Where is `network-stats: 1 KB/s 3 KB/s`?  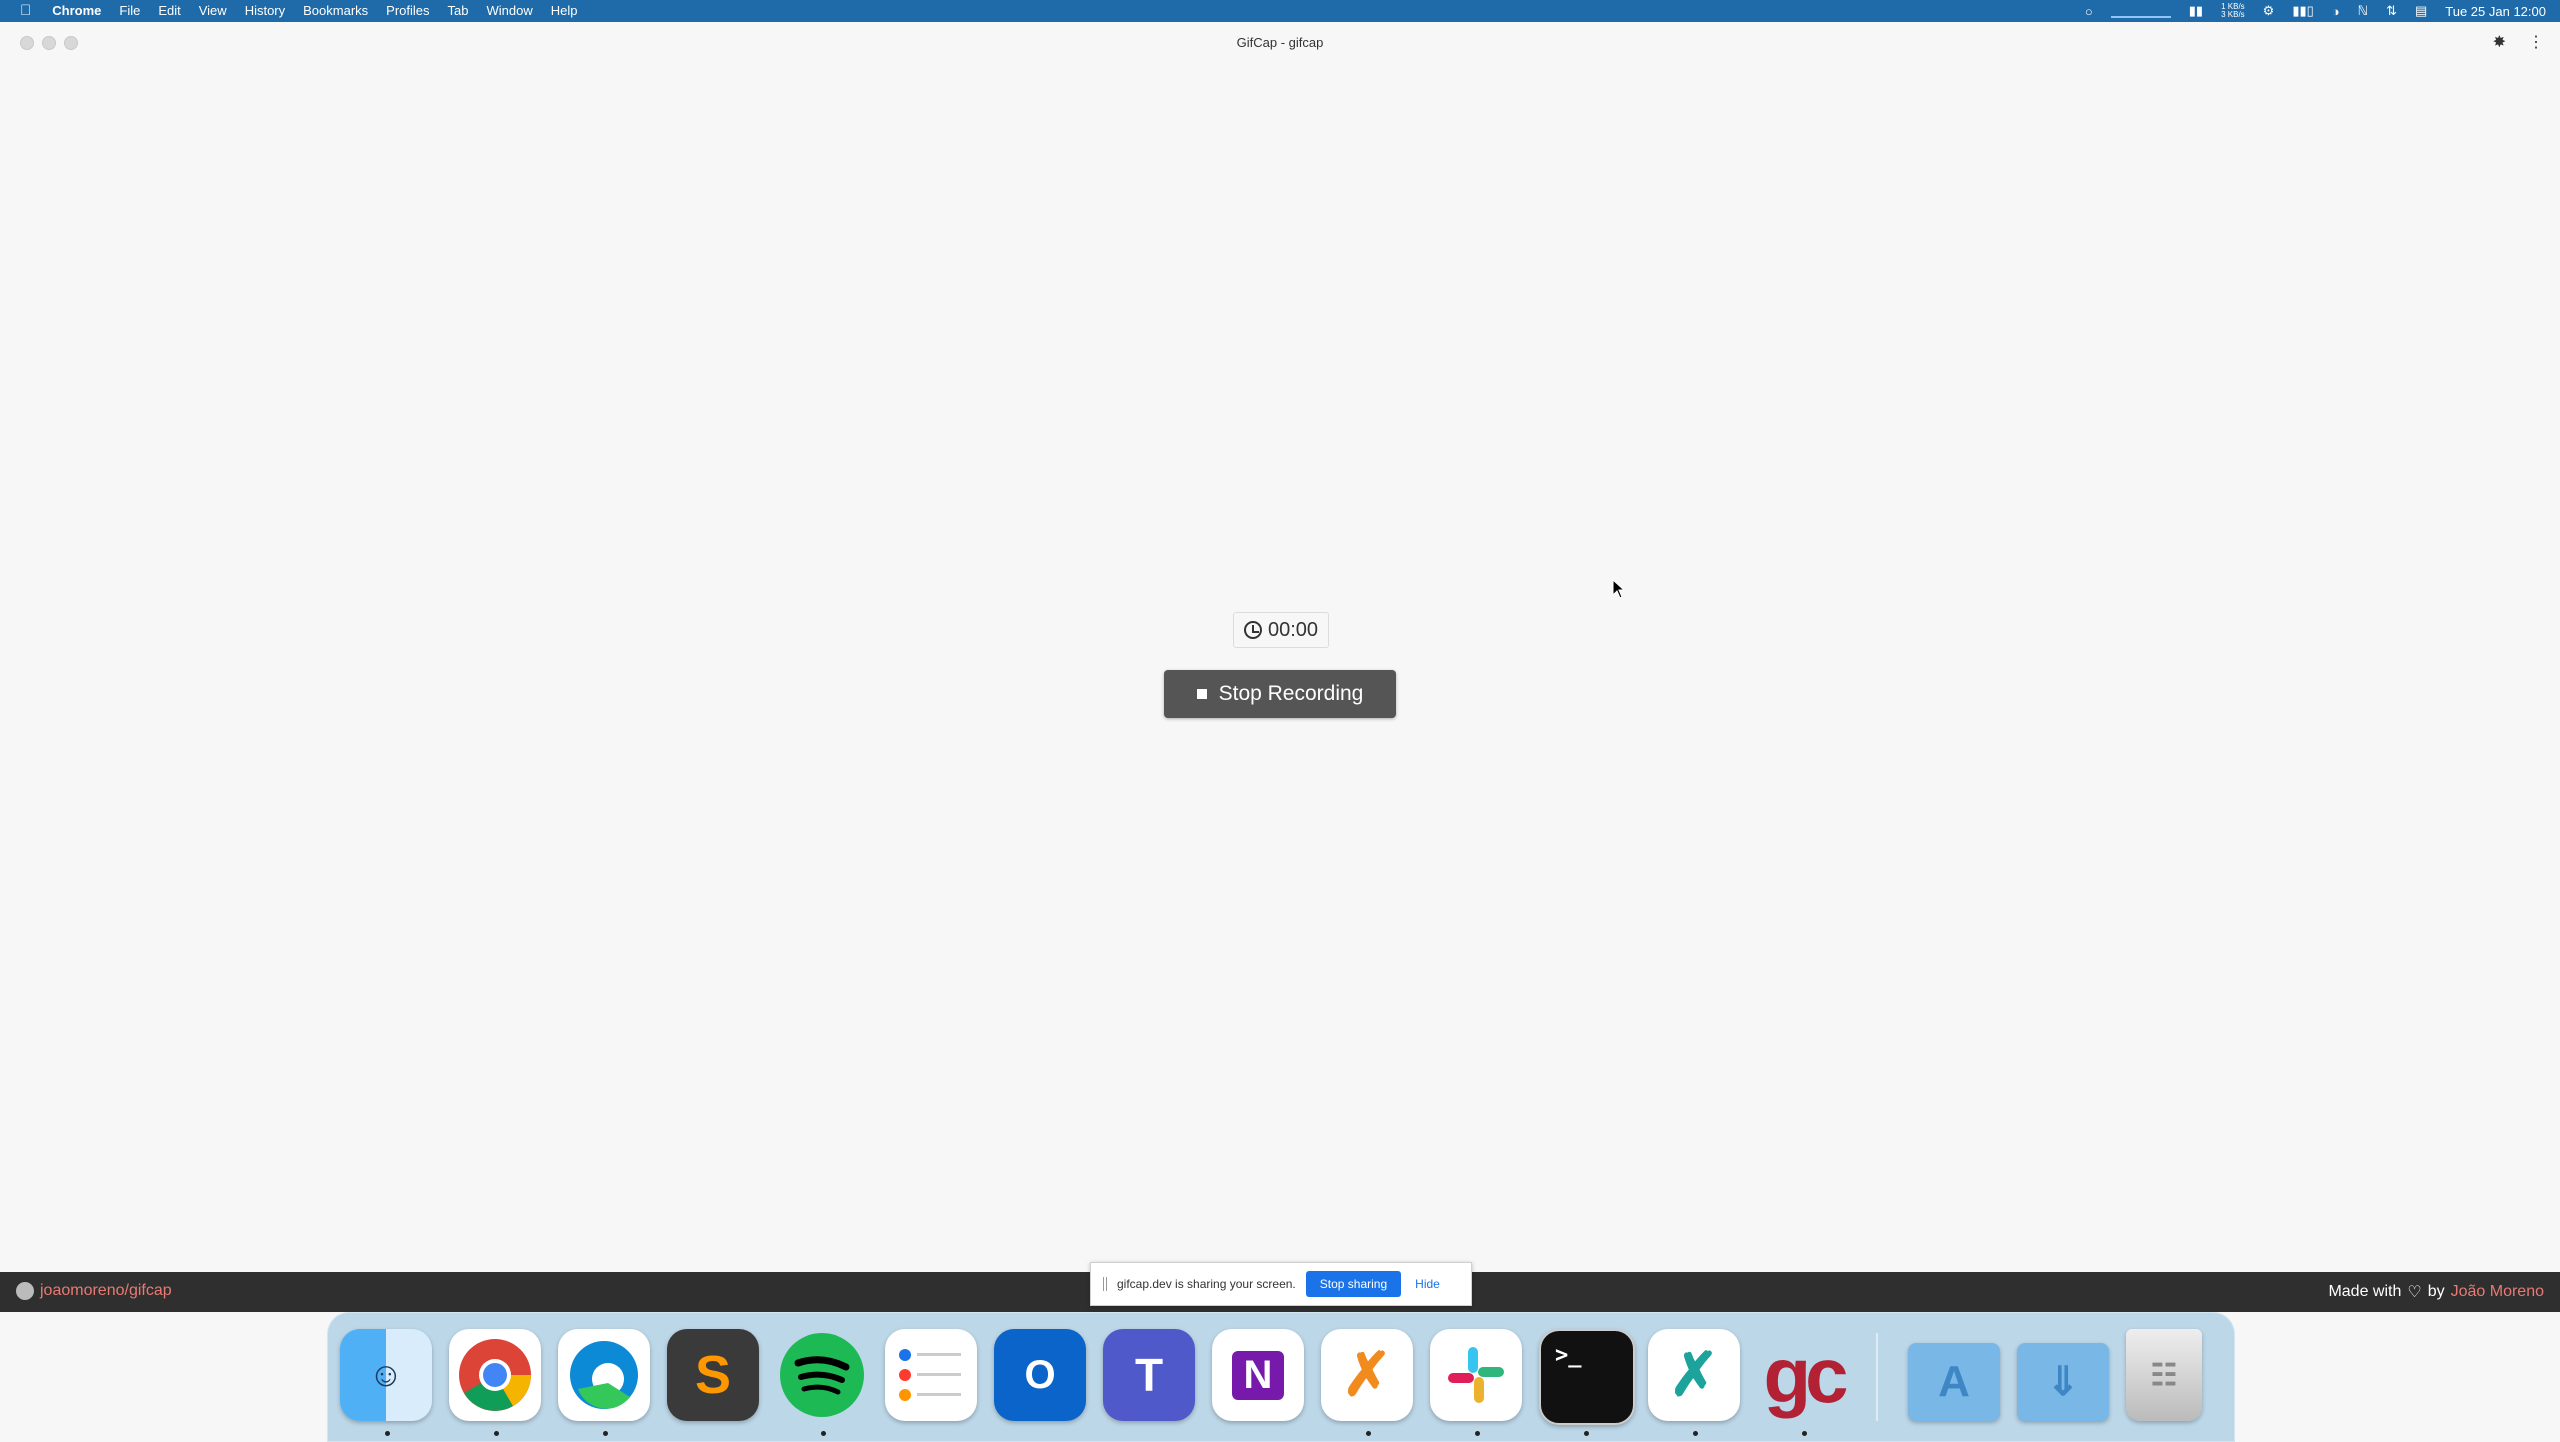
network-stats: 1 KB/s 3 KB/s is located at coordinates (2233, 11).